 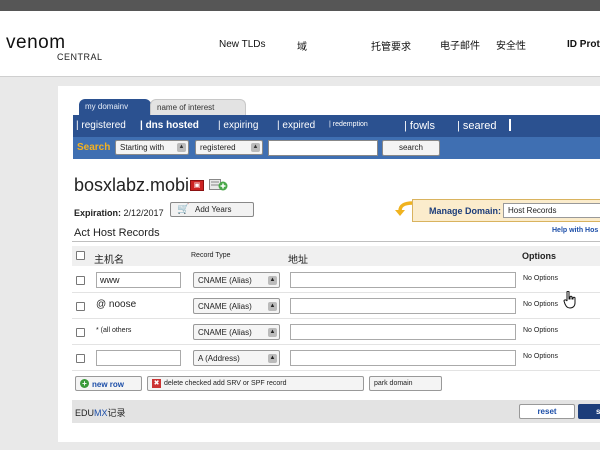 I want to click on section-title: Act Host Records, so click(x=117, y=233).